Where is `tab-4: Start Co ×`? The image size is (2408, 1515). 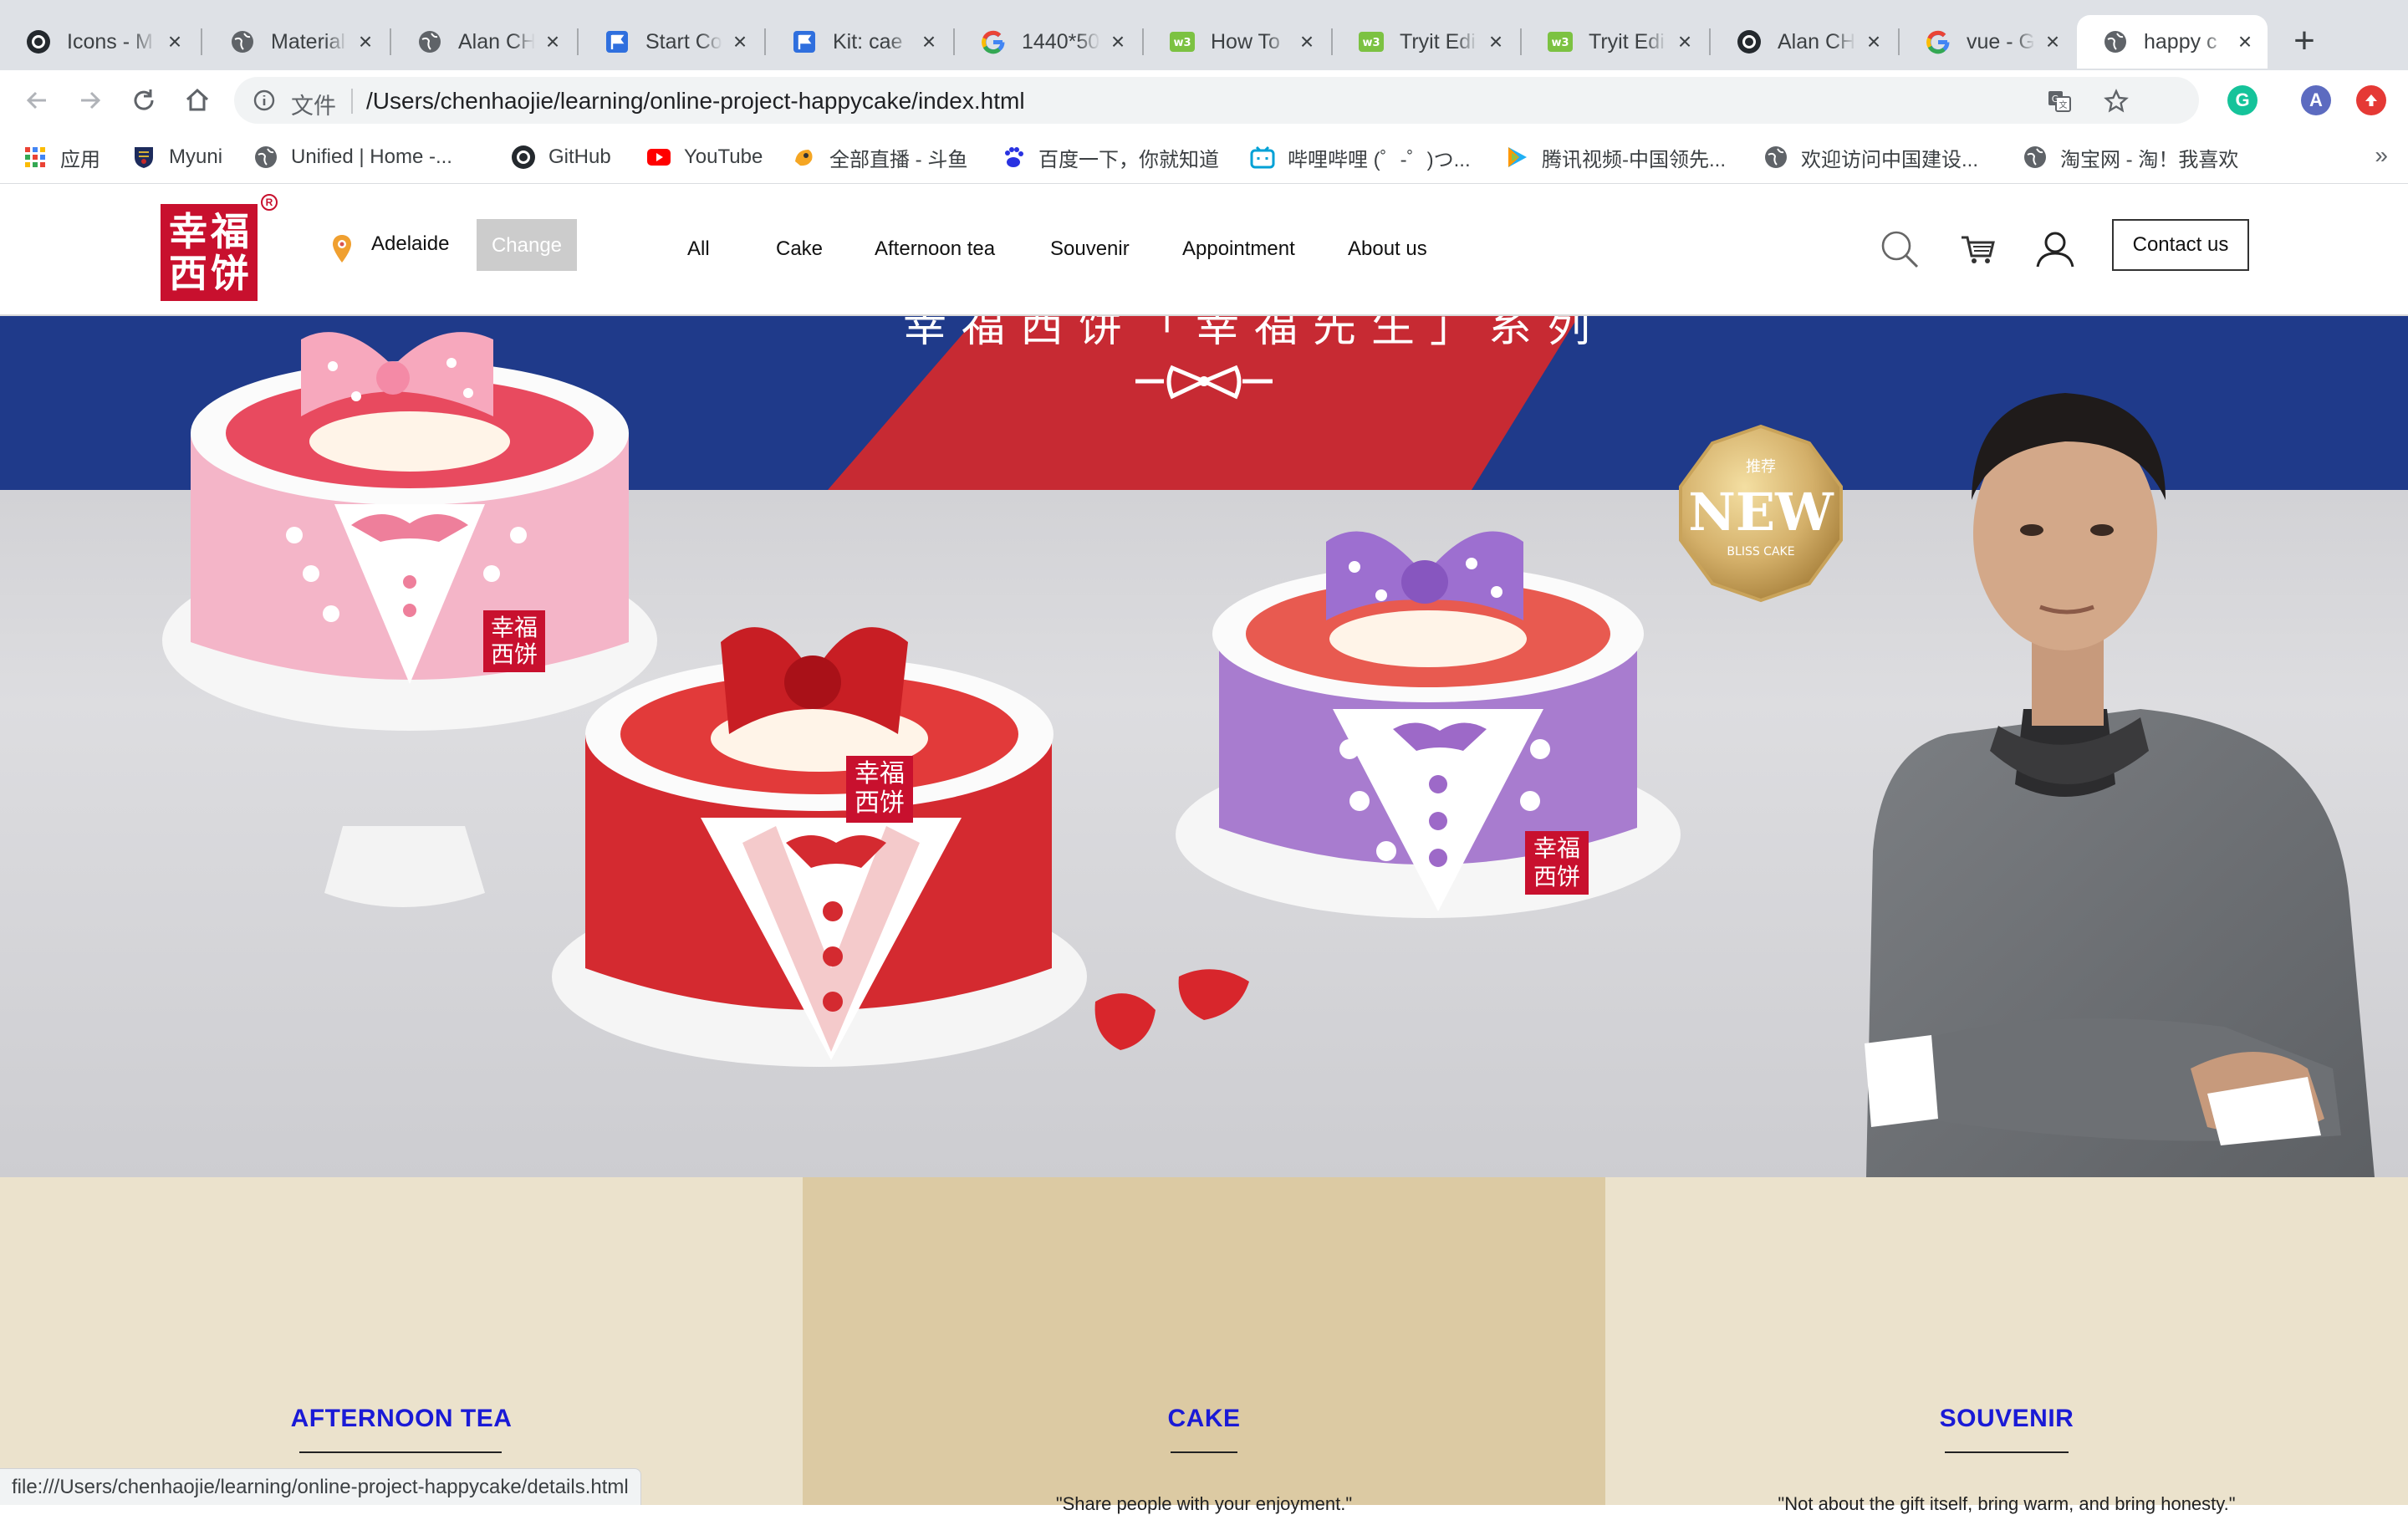 tab-4: Start Co × is located at coordinates (671, 42).